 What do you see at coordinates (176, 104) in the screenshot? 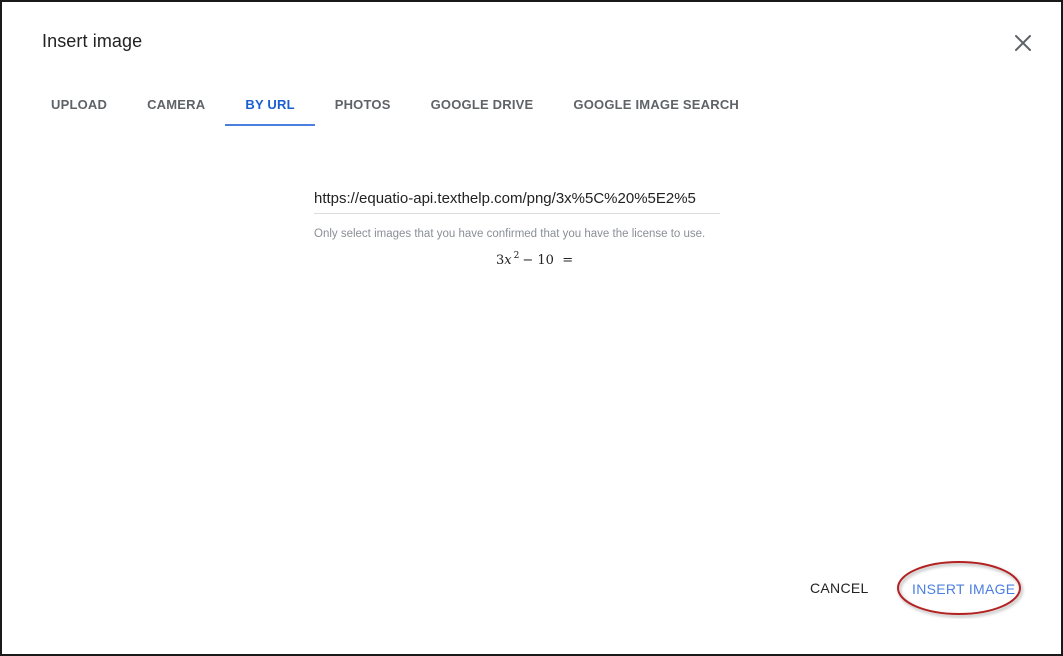
I see `tab-camera: CAMERA` at bounding box center [176, 104].